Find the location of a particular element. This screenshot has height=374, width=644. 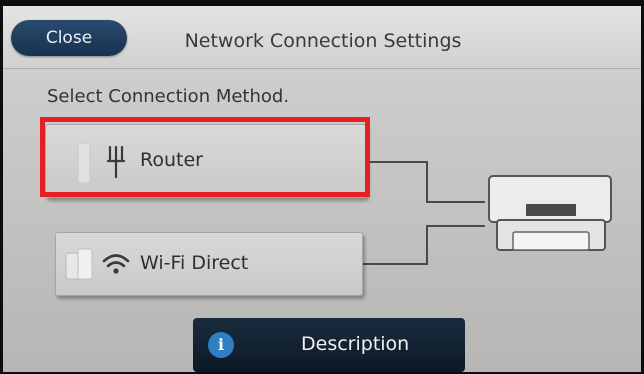

description-button: i Description is located at coordinates (329, 345).